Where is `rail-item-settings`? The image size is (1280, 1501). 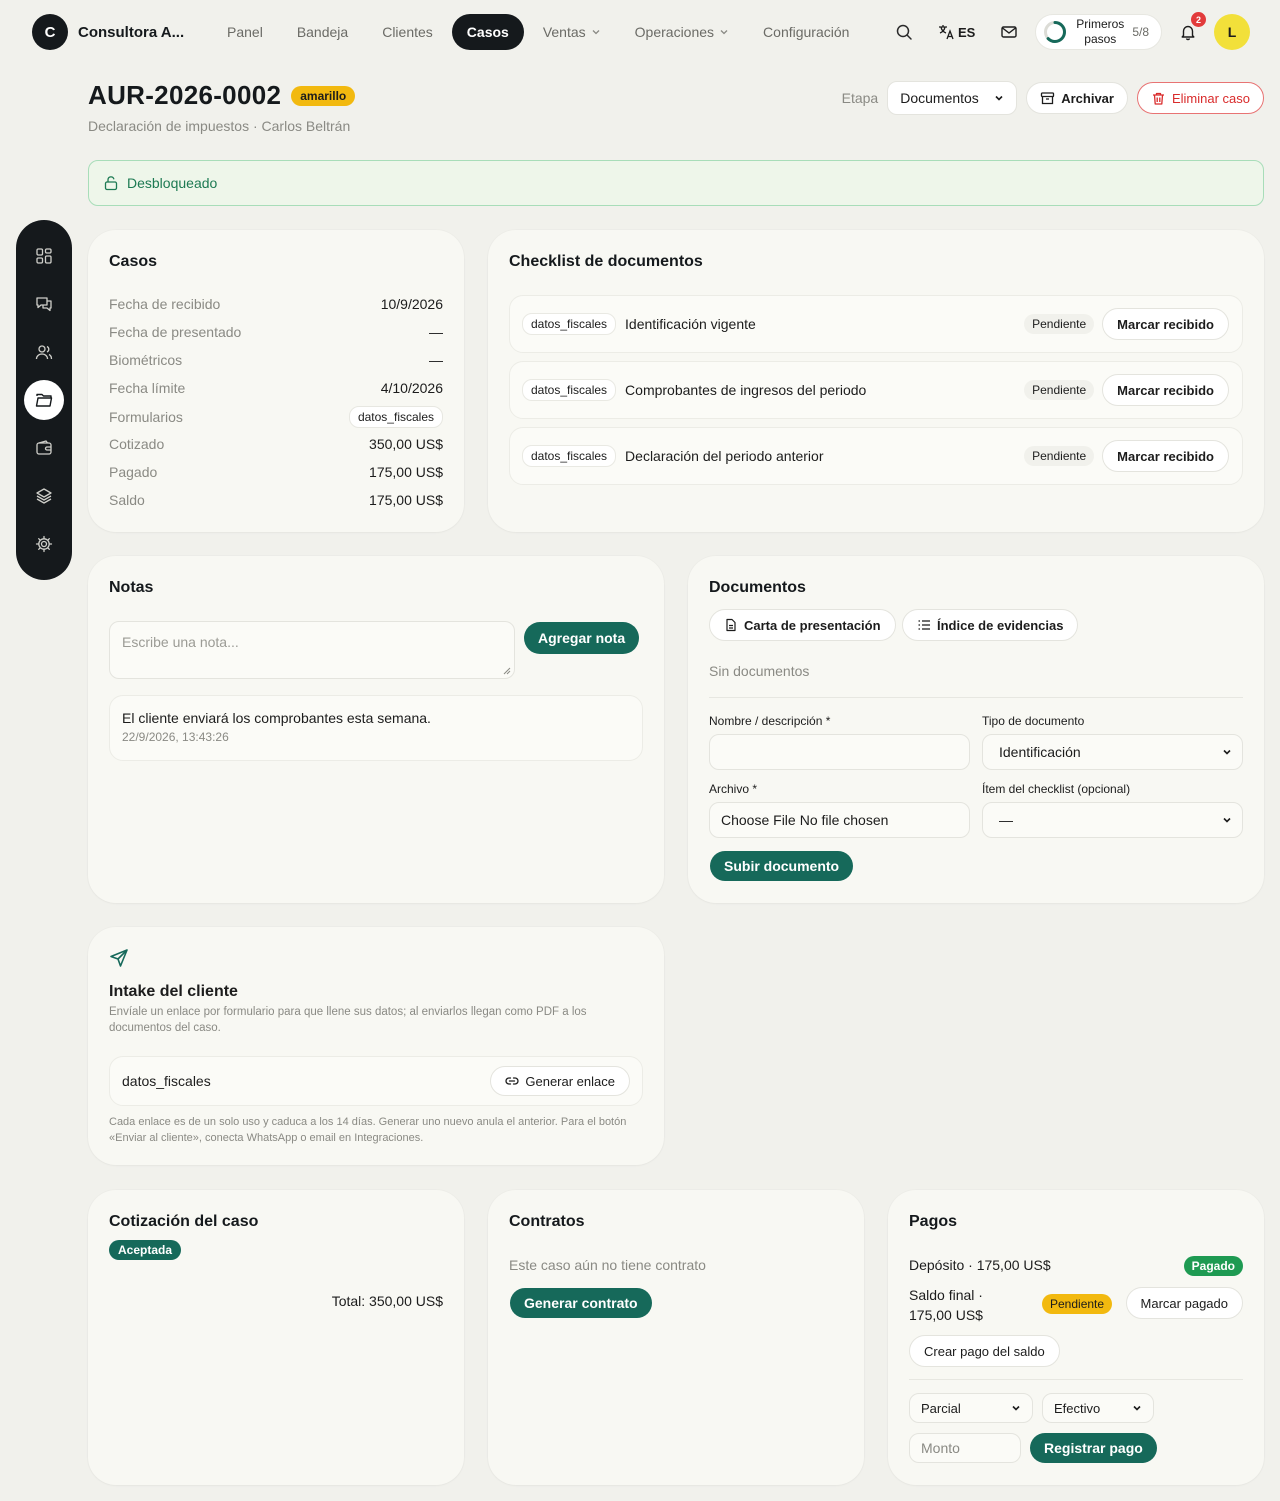 rail-item-settings is located at coordinates (44, 544).